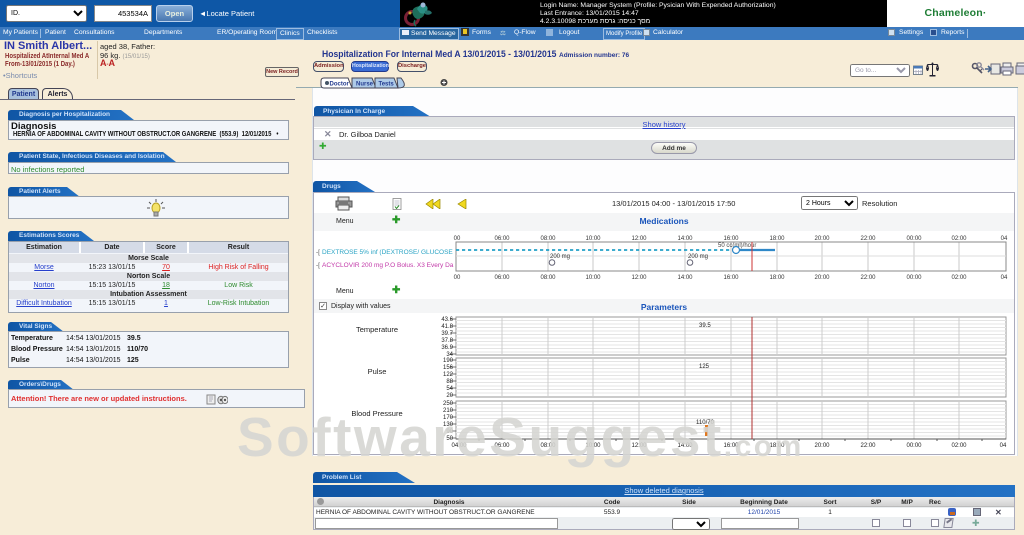 The image size is (1024, 535). What do you see at coordinates (387, 85) in the screenshot?
I see `svg-text: Tests` at bounding box center [387, 85].